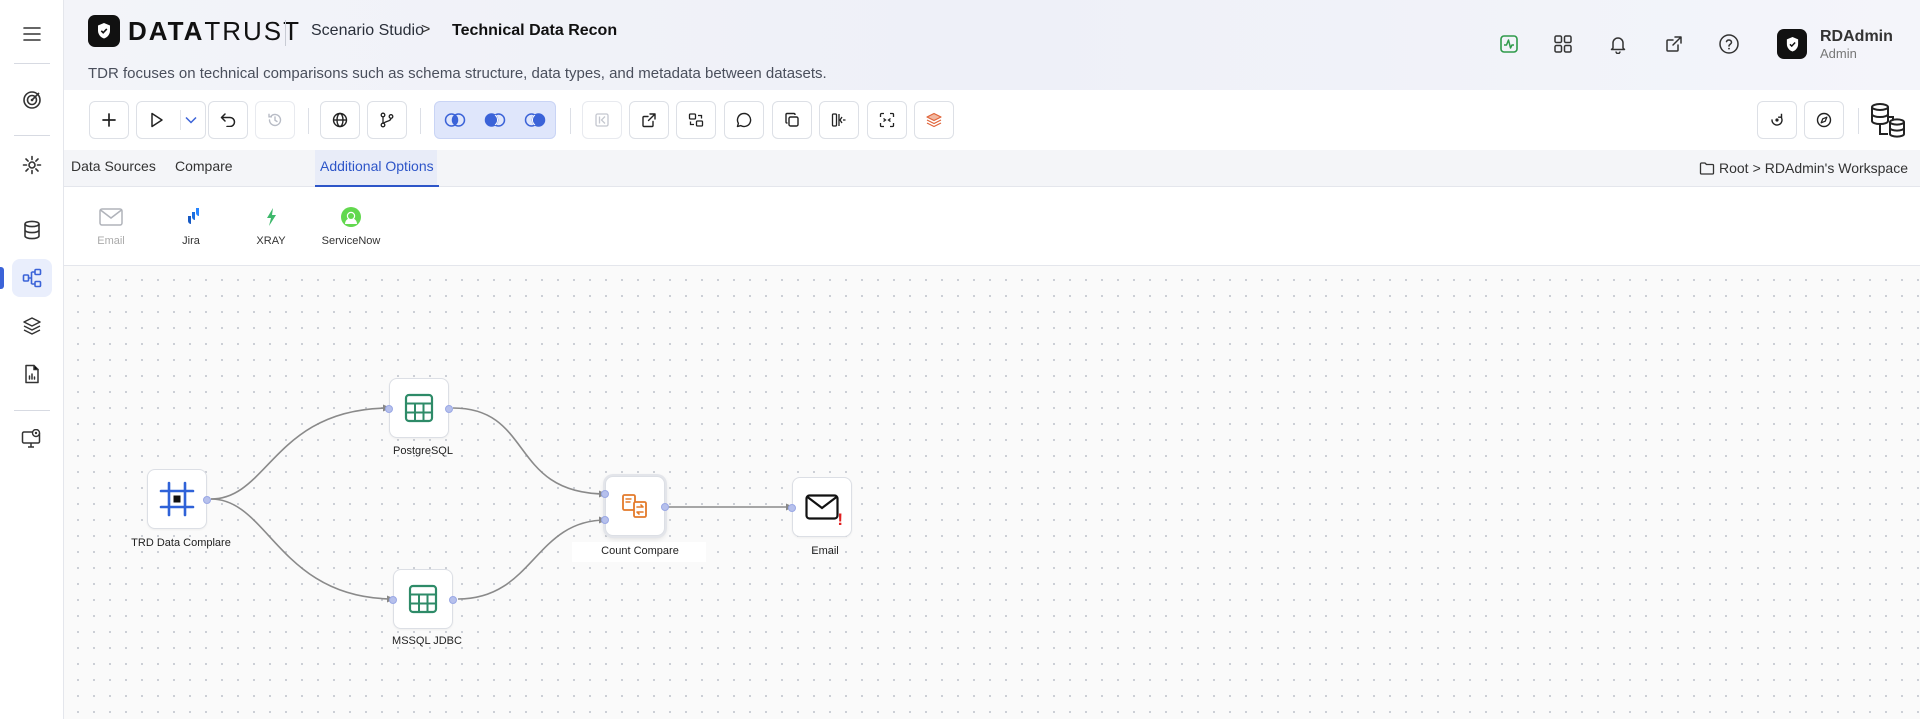  What do you see at coordinates (1856, 37) in the screenshot?
I see `user-name: RDAdmin` at bounding box center [1856, 37].